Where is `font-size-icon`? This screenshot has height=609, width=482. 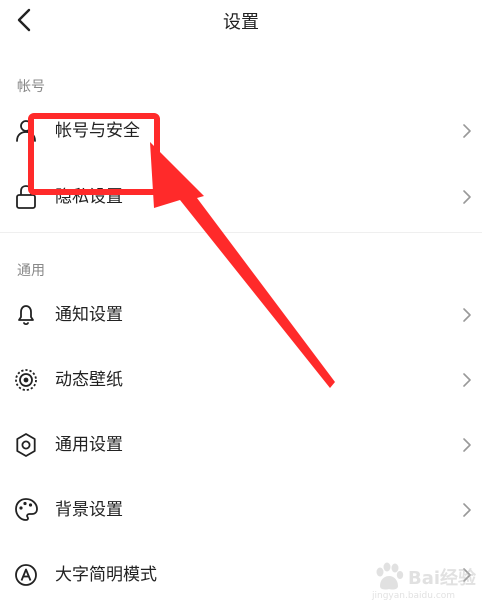 font-size-icon is located at coordinates (26, 575).